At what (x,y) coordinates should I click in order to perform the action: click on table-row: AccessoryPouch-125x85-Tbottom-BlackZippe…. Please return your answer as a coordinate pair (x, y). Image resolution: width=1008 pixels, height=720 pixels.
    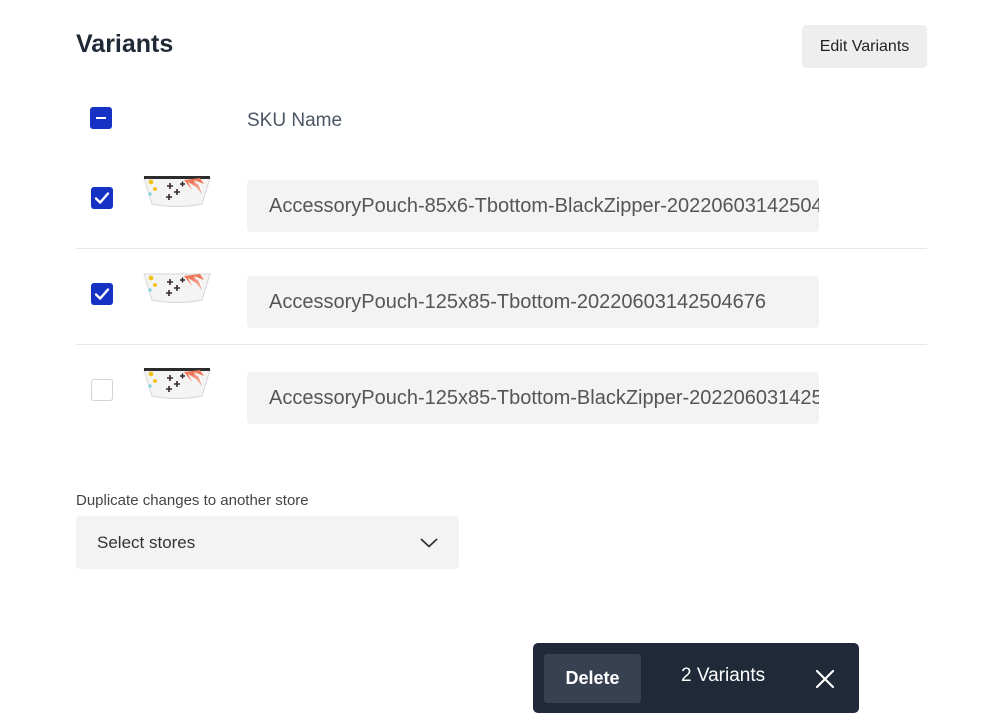
    Looking at the image, I should click on (501, 392).